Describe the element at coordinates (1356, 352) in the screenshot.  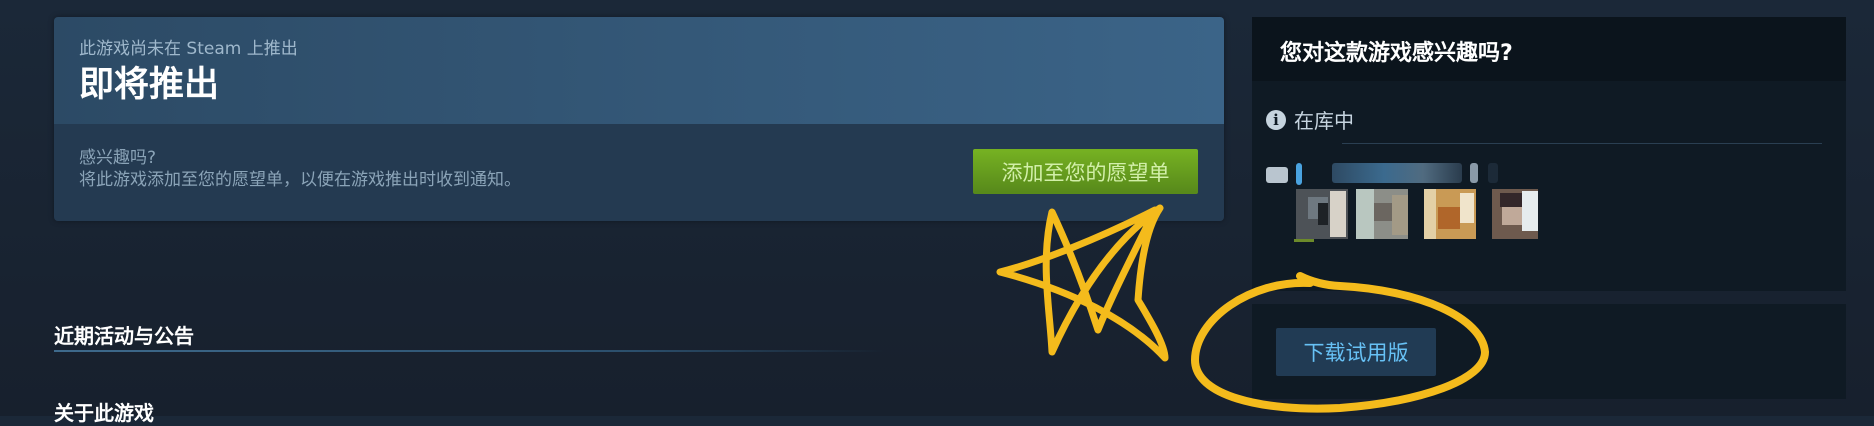
I see `download-demo-button: 下载试用版` at that location.